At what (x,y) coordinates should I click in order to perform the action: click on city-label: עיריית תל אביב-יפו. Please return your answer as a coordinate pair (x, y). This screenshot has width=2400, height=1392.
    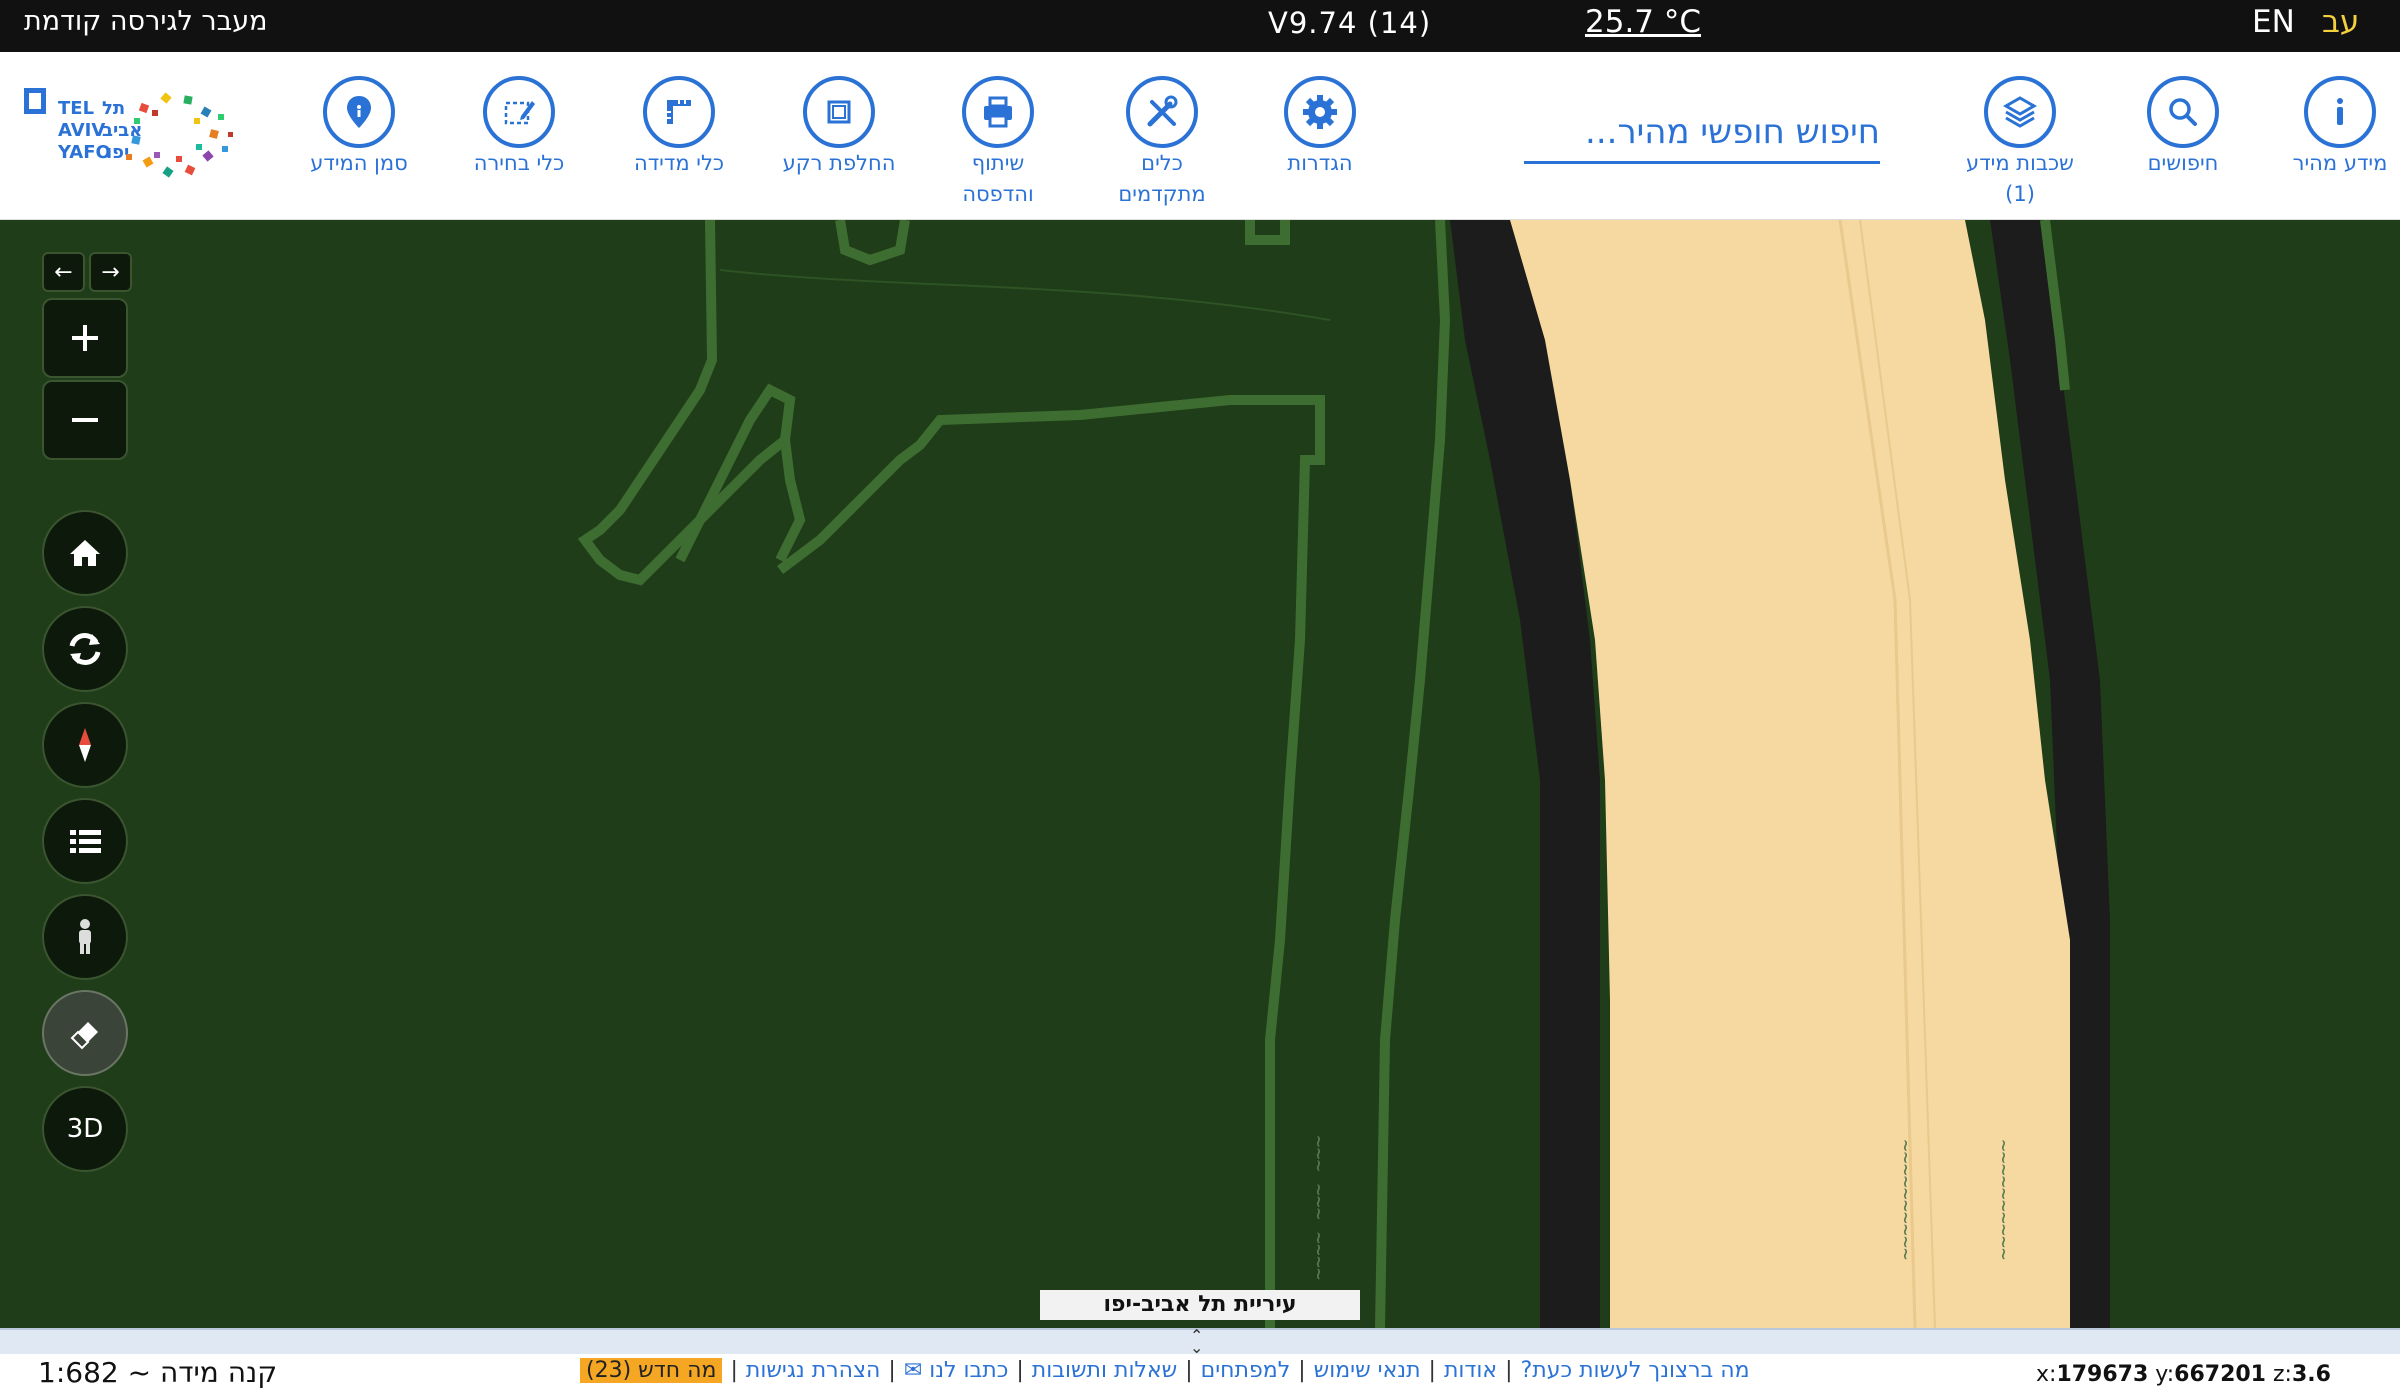
    Looking at the image, I should click on (1200, 1305).